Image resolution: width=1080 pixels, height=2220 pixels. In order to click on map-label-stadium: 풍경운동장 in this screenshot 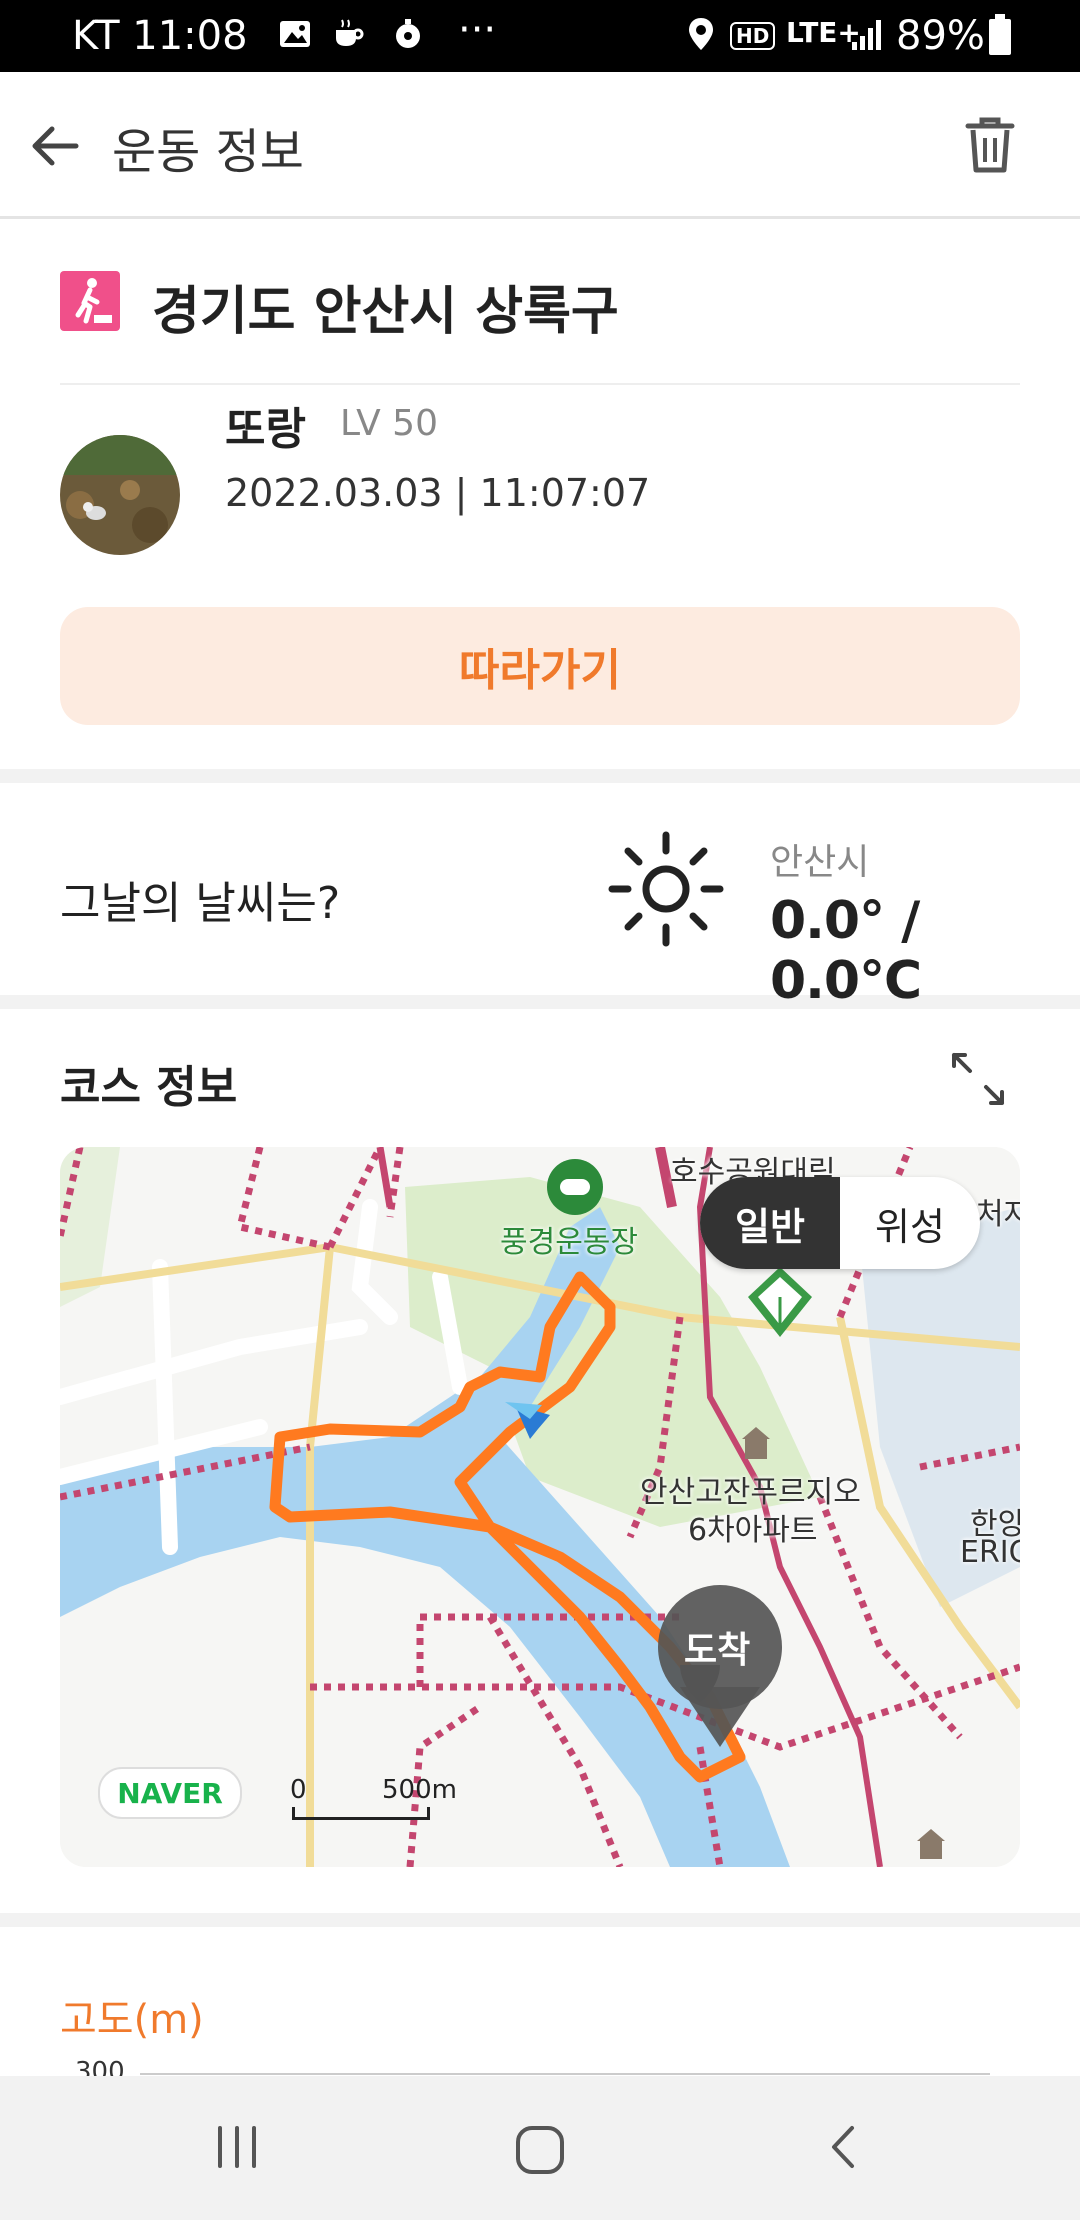, I will do `click(569, 1242)`.